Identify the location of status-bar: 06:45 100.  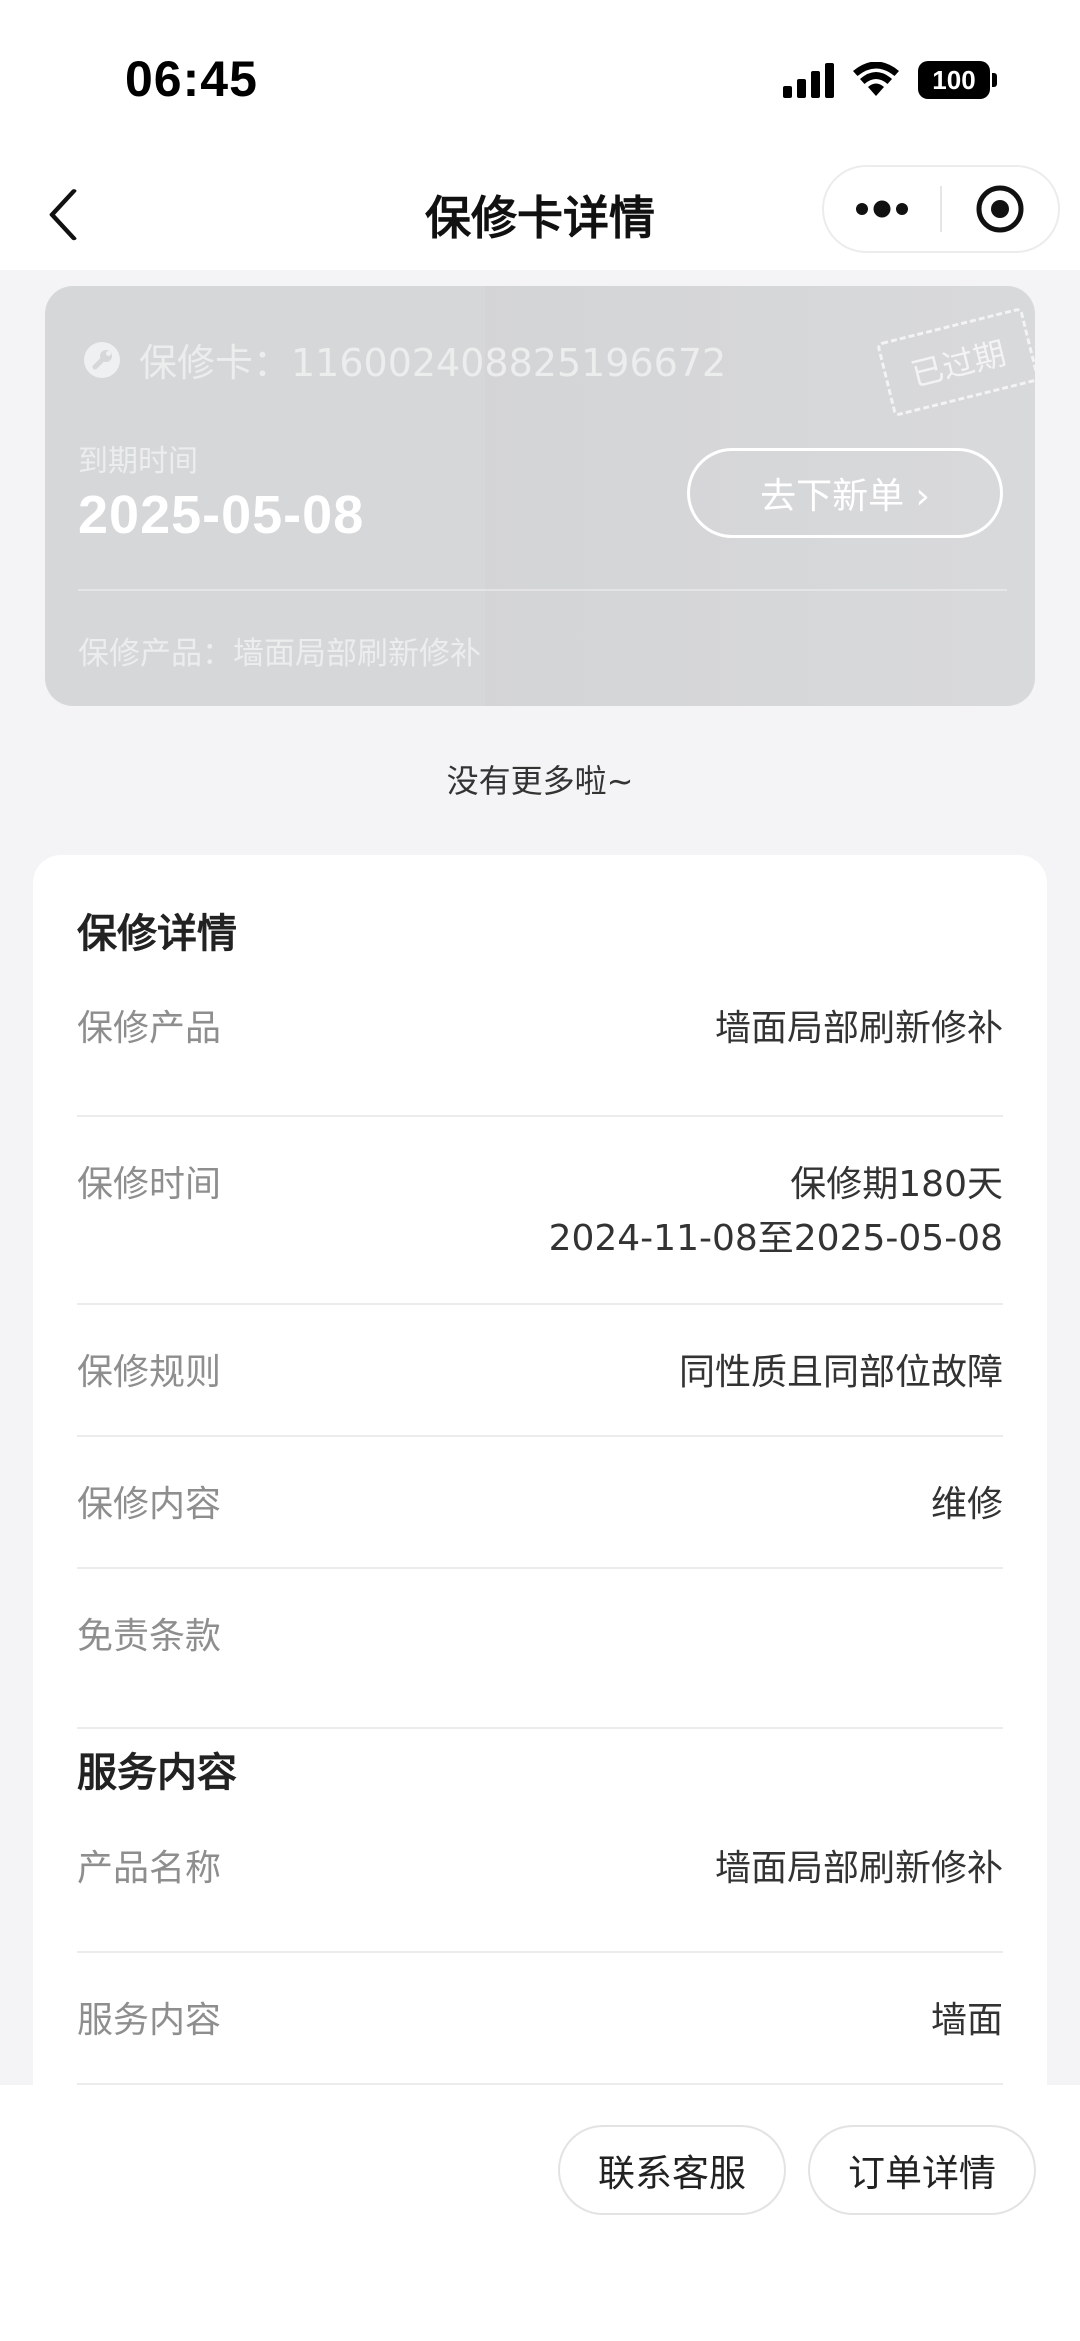
(540, 80).